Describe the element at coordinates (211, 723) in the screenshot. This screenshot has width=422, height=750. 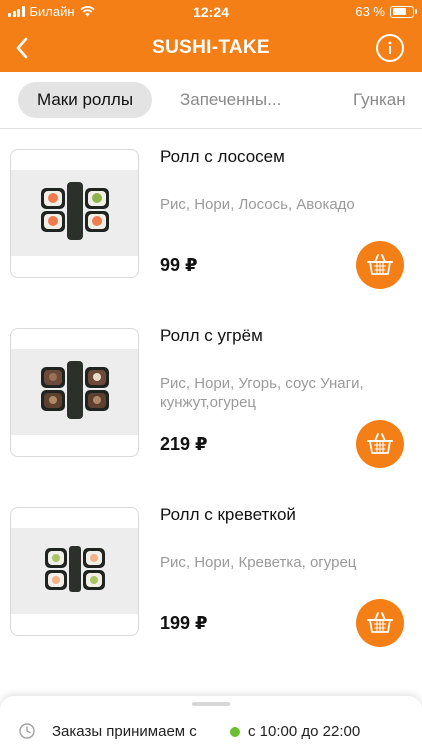
I see `working-hours-panel: Заказы принимаем с с 10:00 до 22:00` at that location.